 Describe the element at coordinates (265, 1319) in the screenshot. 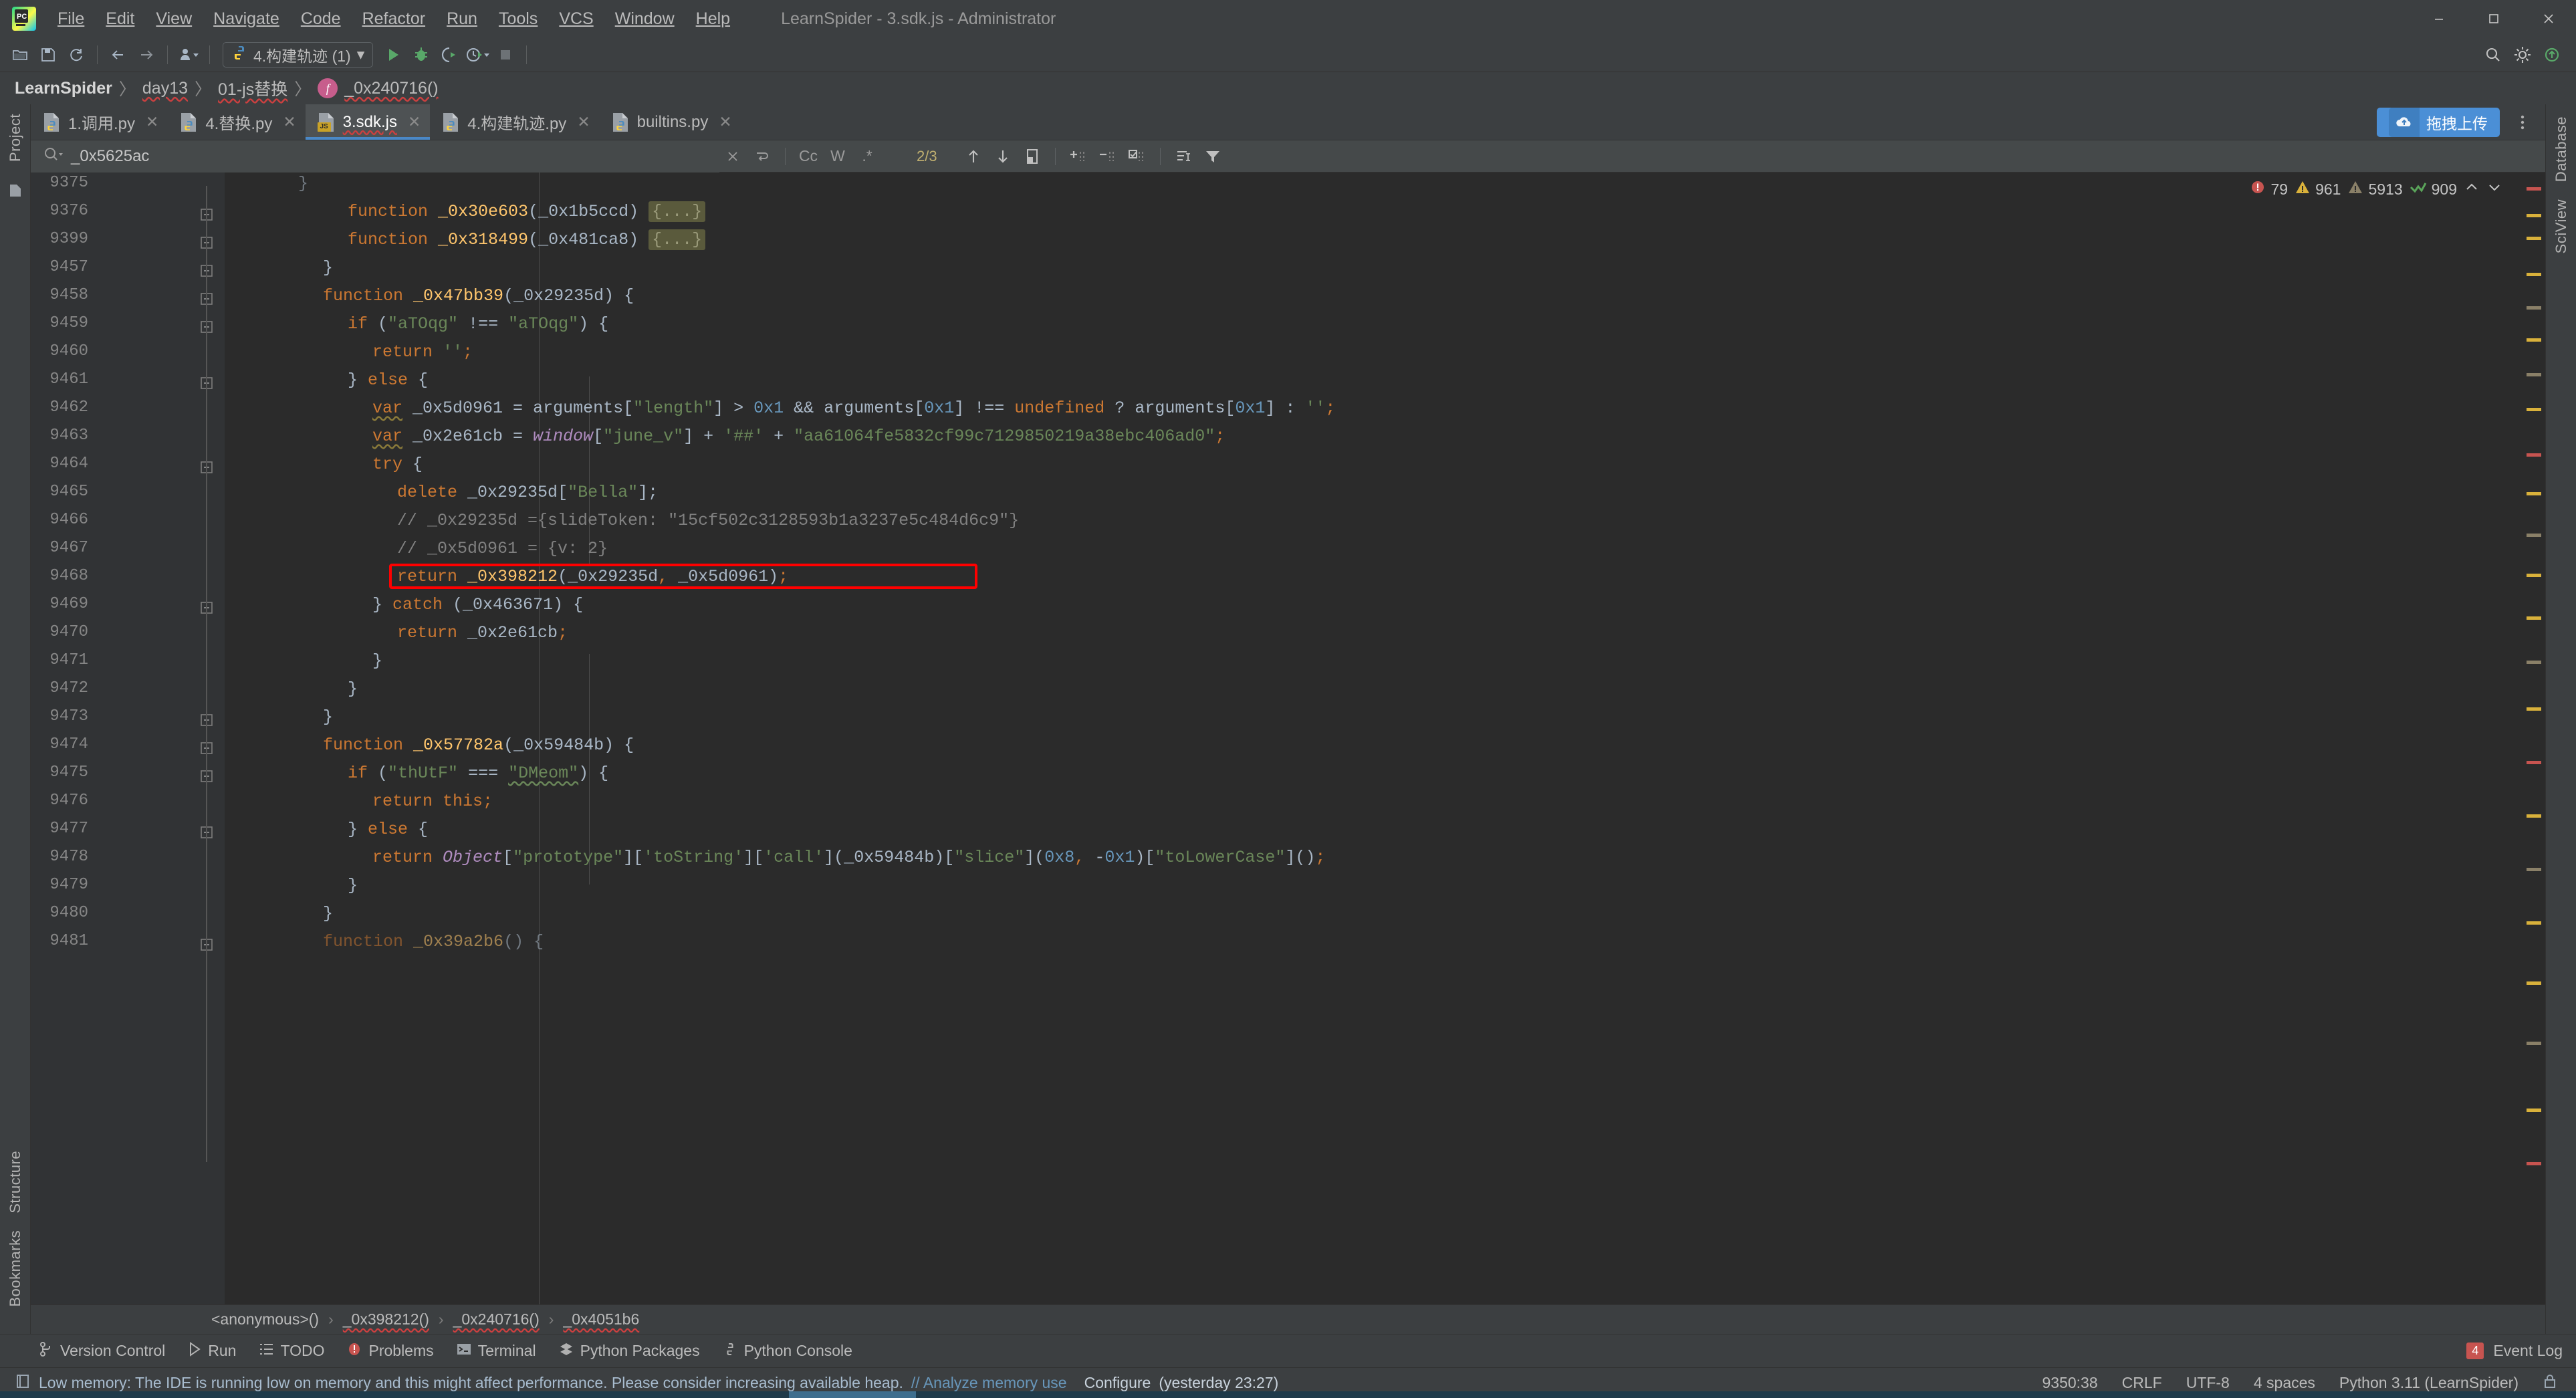

I see `bottom-crumb-anonymous: <anonymous>()` at that location.